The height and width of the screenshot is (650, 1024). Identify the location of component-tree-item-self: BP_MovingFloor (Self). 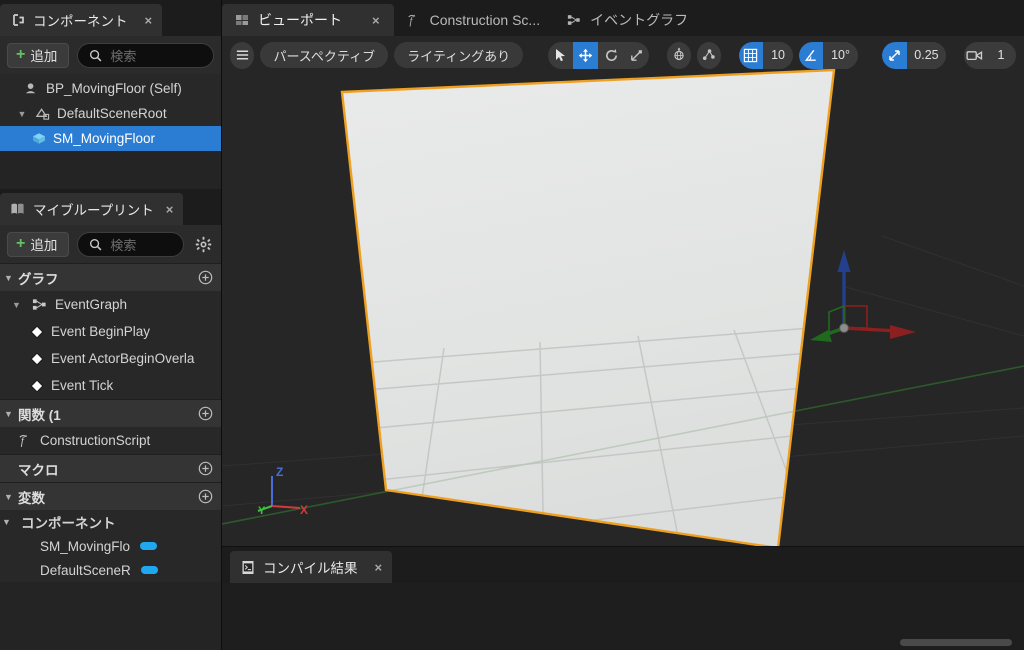
(110, 88).